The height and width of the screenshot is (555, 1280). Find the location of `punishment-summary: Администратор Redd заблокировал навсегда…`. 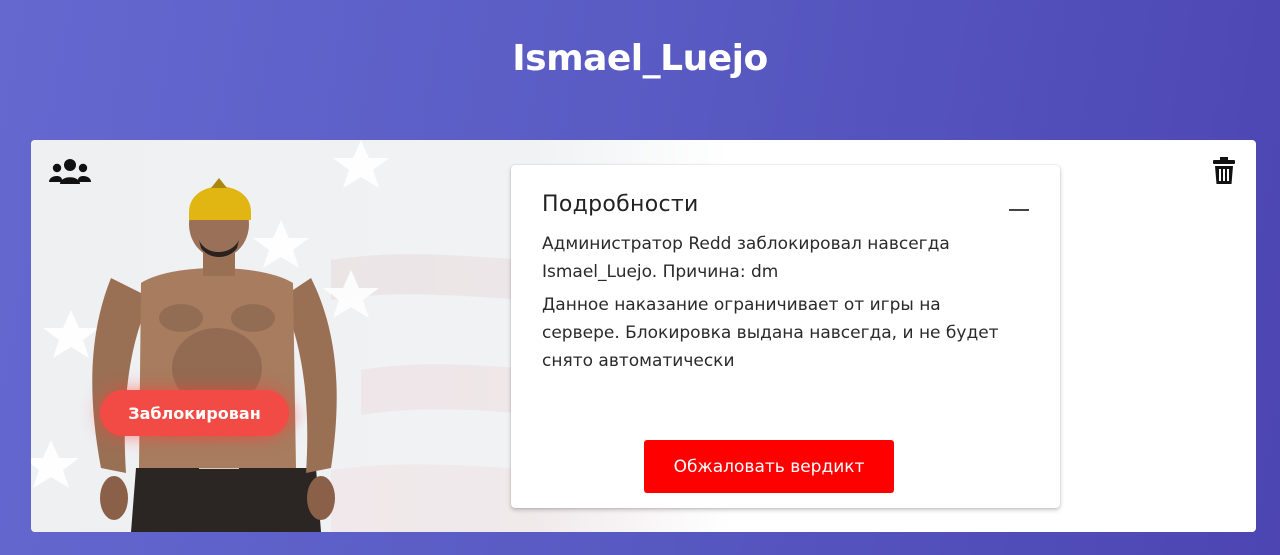

punishment-summary: Администратор Redd заблокировал навсегда… is located at coordinates (746, 258).